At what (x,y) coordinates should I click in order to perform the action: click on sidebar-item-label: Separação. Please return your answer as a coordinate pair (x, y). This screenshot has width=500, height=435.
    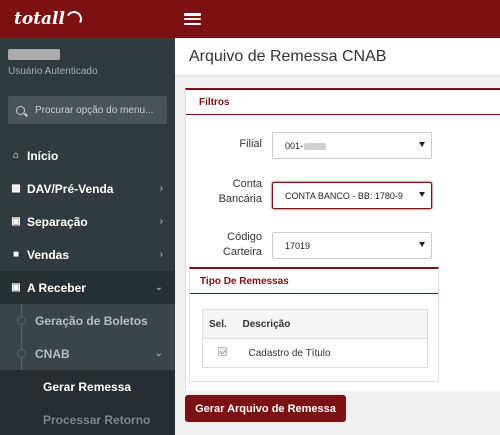
    Looking at the image, I should click on (57, 221).